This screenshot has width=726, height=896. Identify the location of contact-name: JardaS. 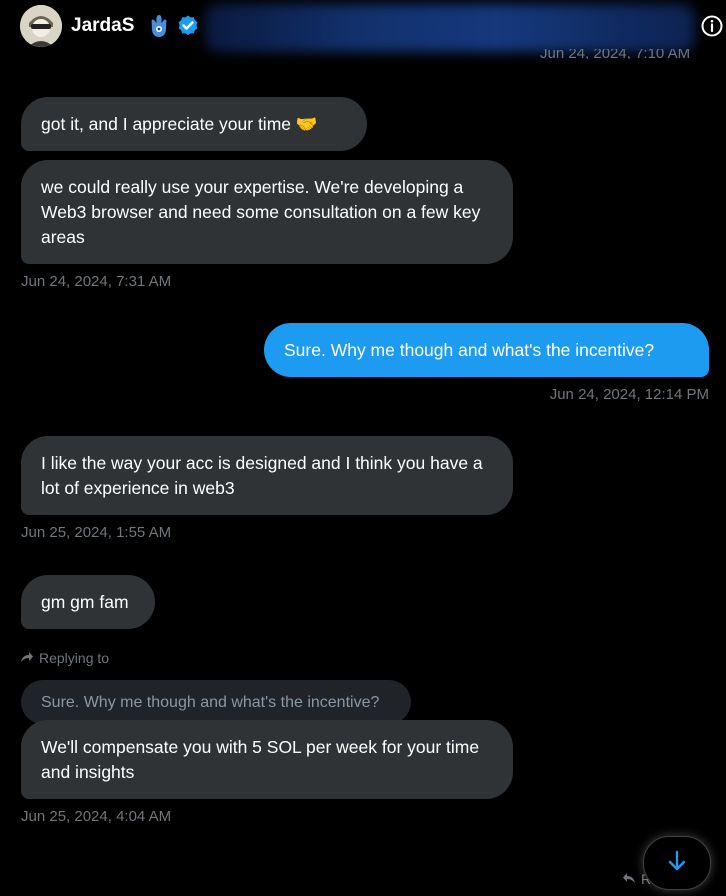
(102, 26).